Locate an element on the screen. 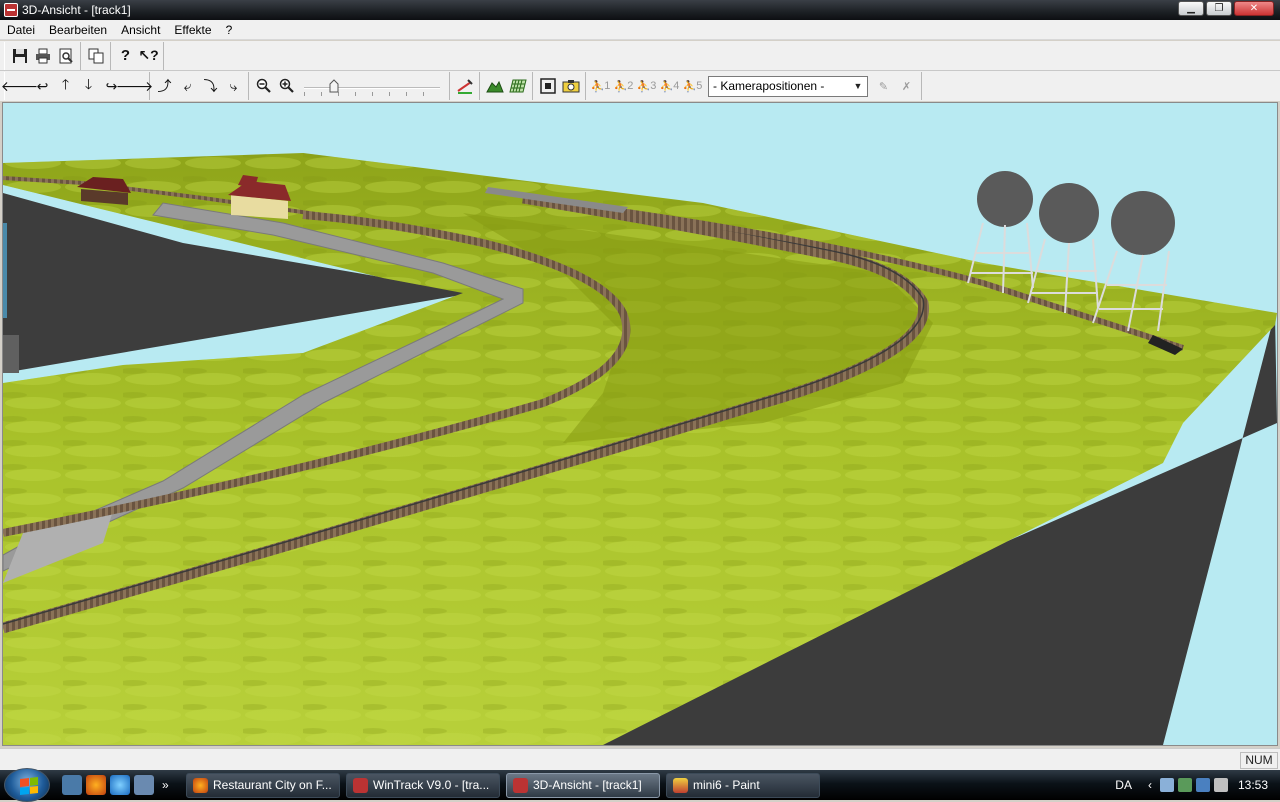  copy-button is located at coordinates (95, 56).